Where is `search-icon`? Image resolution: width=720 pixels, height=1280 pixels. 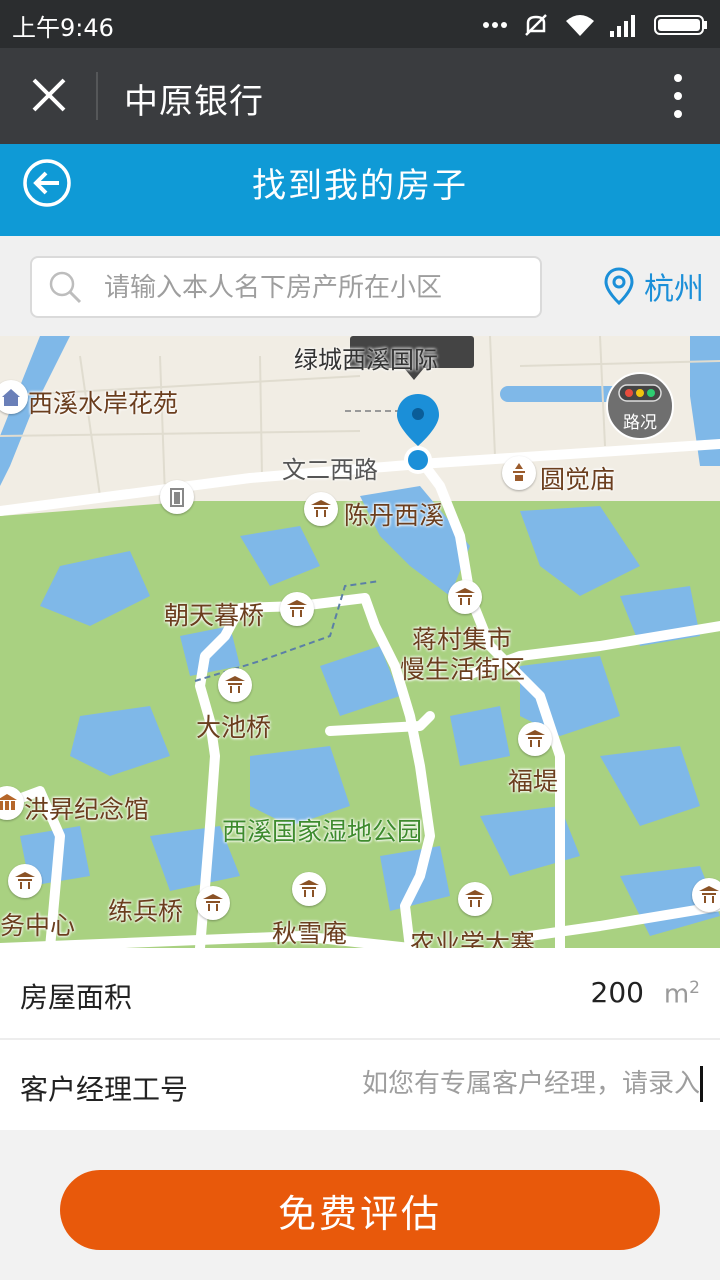
search-icon is located at coordinates (65, 287).